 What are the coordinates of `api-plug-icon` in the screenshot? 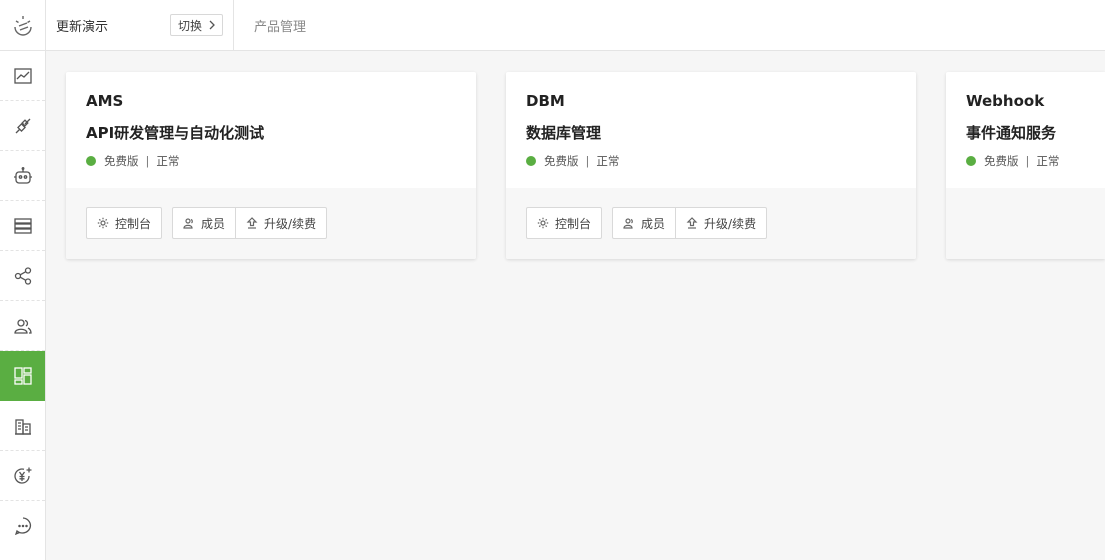 It's located at (22, 125).